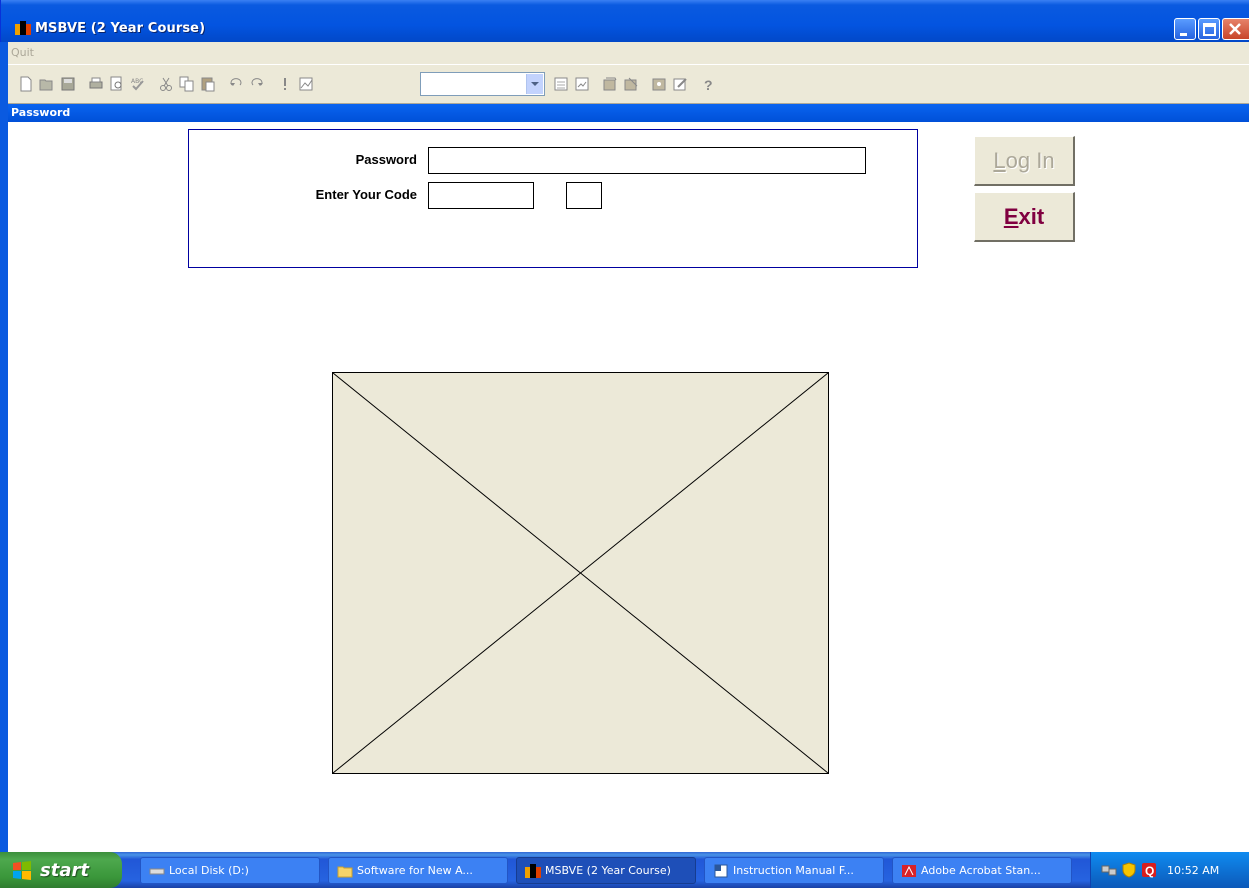  What do you see at coordinates (534, 84) in the screenshot?
I see `chevron-down-icon` at bounding box center [534, 84].